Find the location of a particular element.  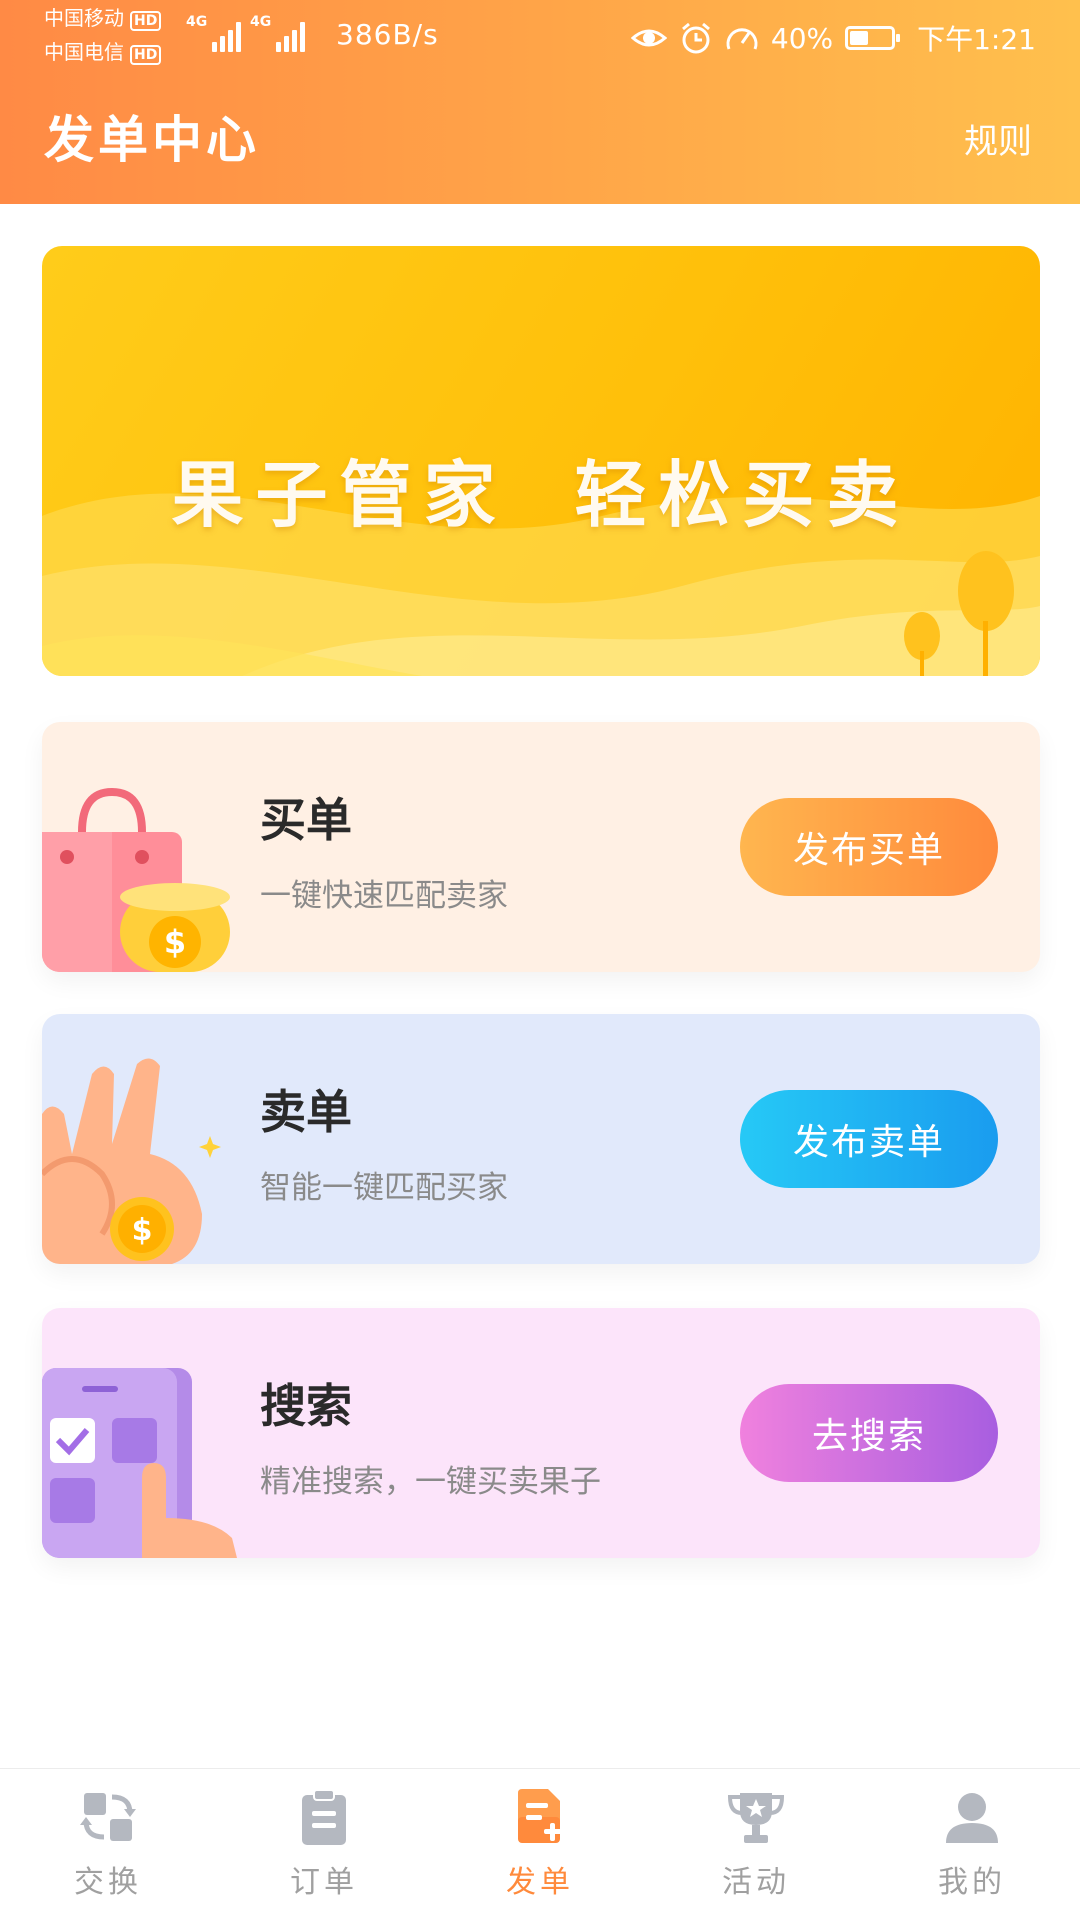

nav-label: 活动 is located at coordinates (756, 1882).